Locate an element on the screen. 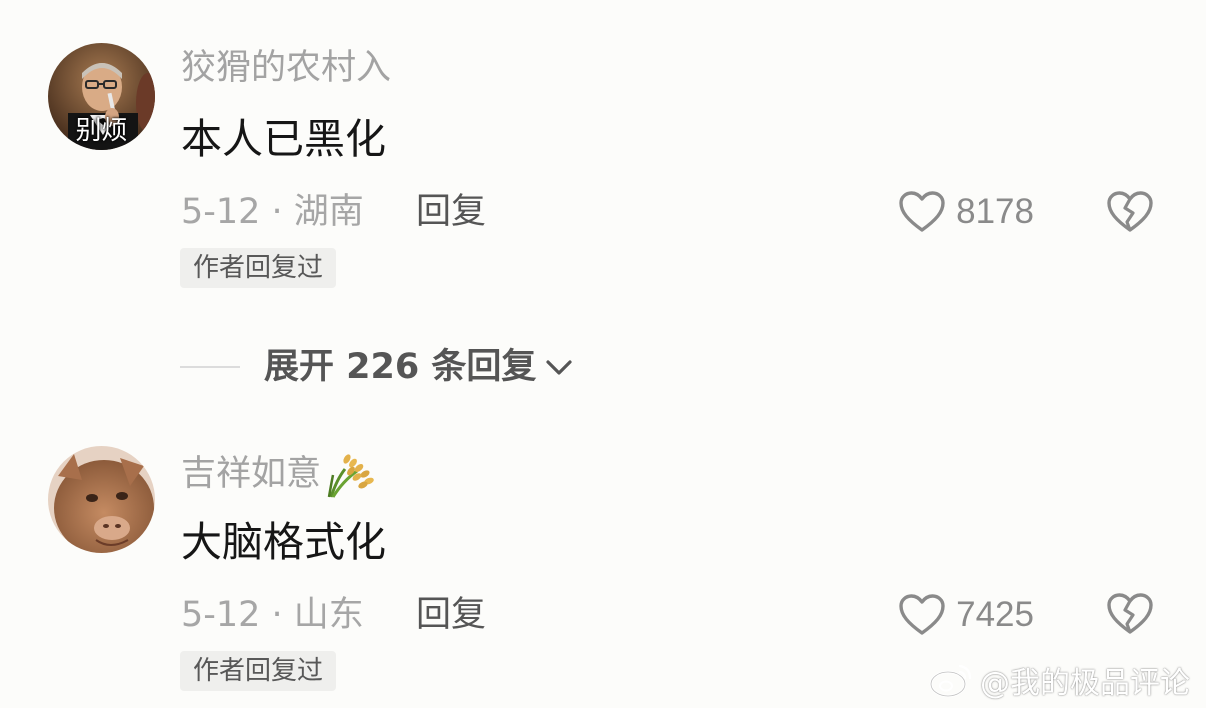  avatar-image is located at coordinates (101, 499).